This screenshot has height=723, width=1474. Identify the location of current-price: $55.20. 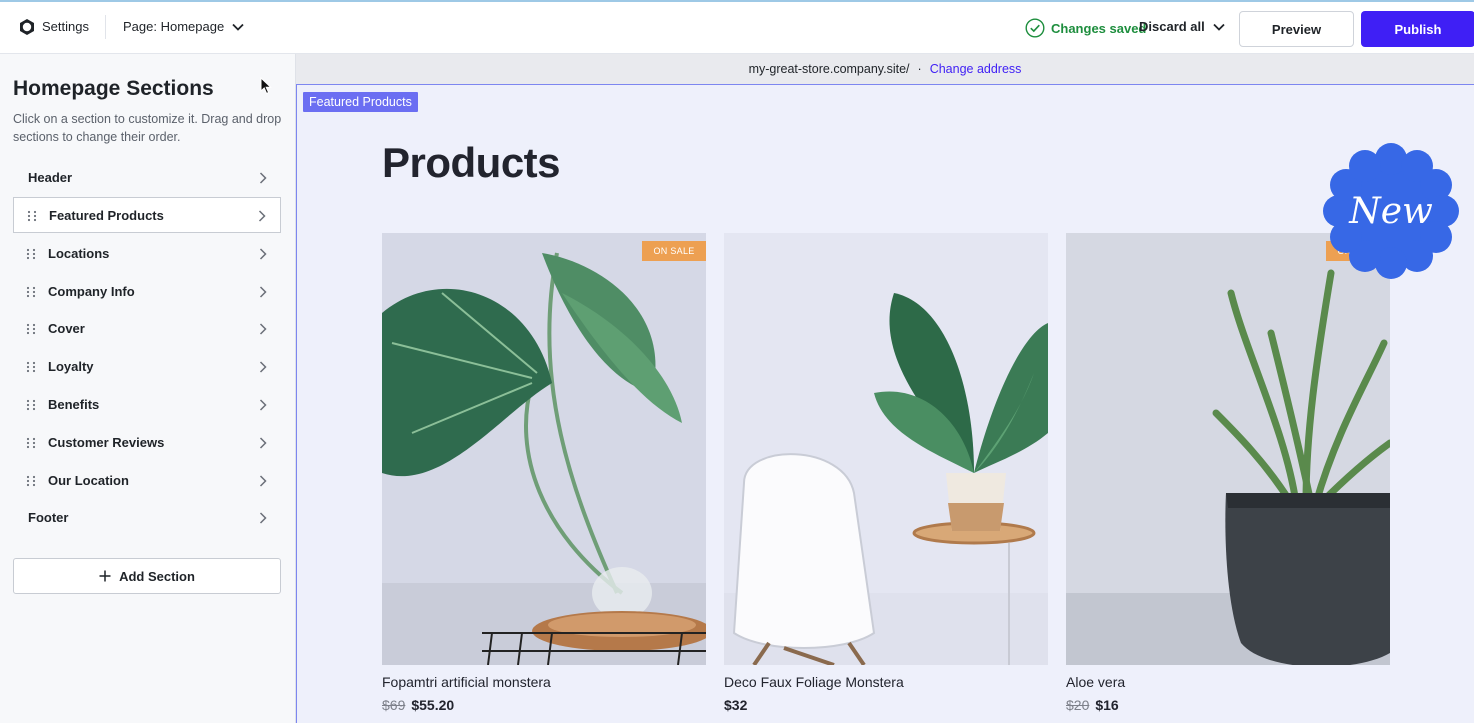
(433, 705).